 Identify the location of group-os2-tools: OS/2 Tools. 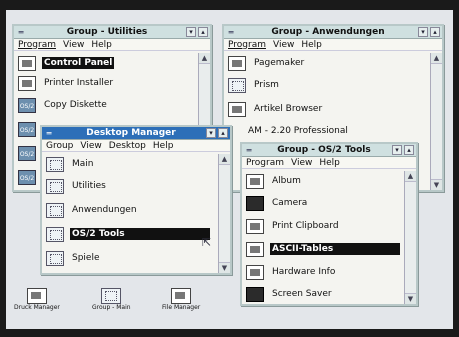
(128, 234).